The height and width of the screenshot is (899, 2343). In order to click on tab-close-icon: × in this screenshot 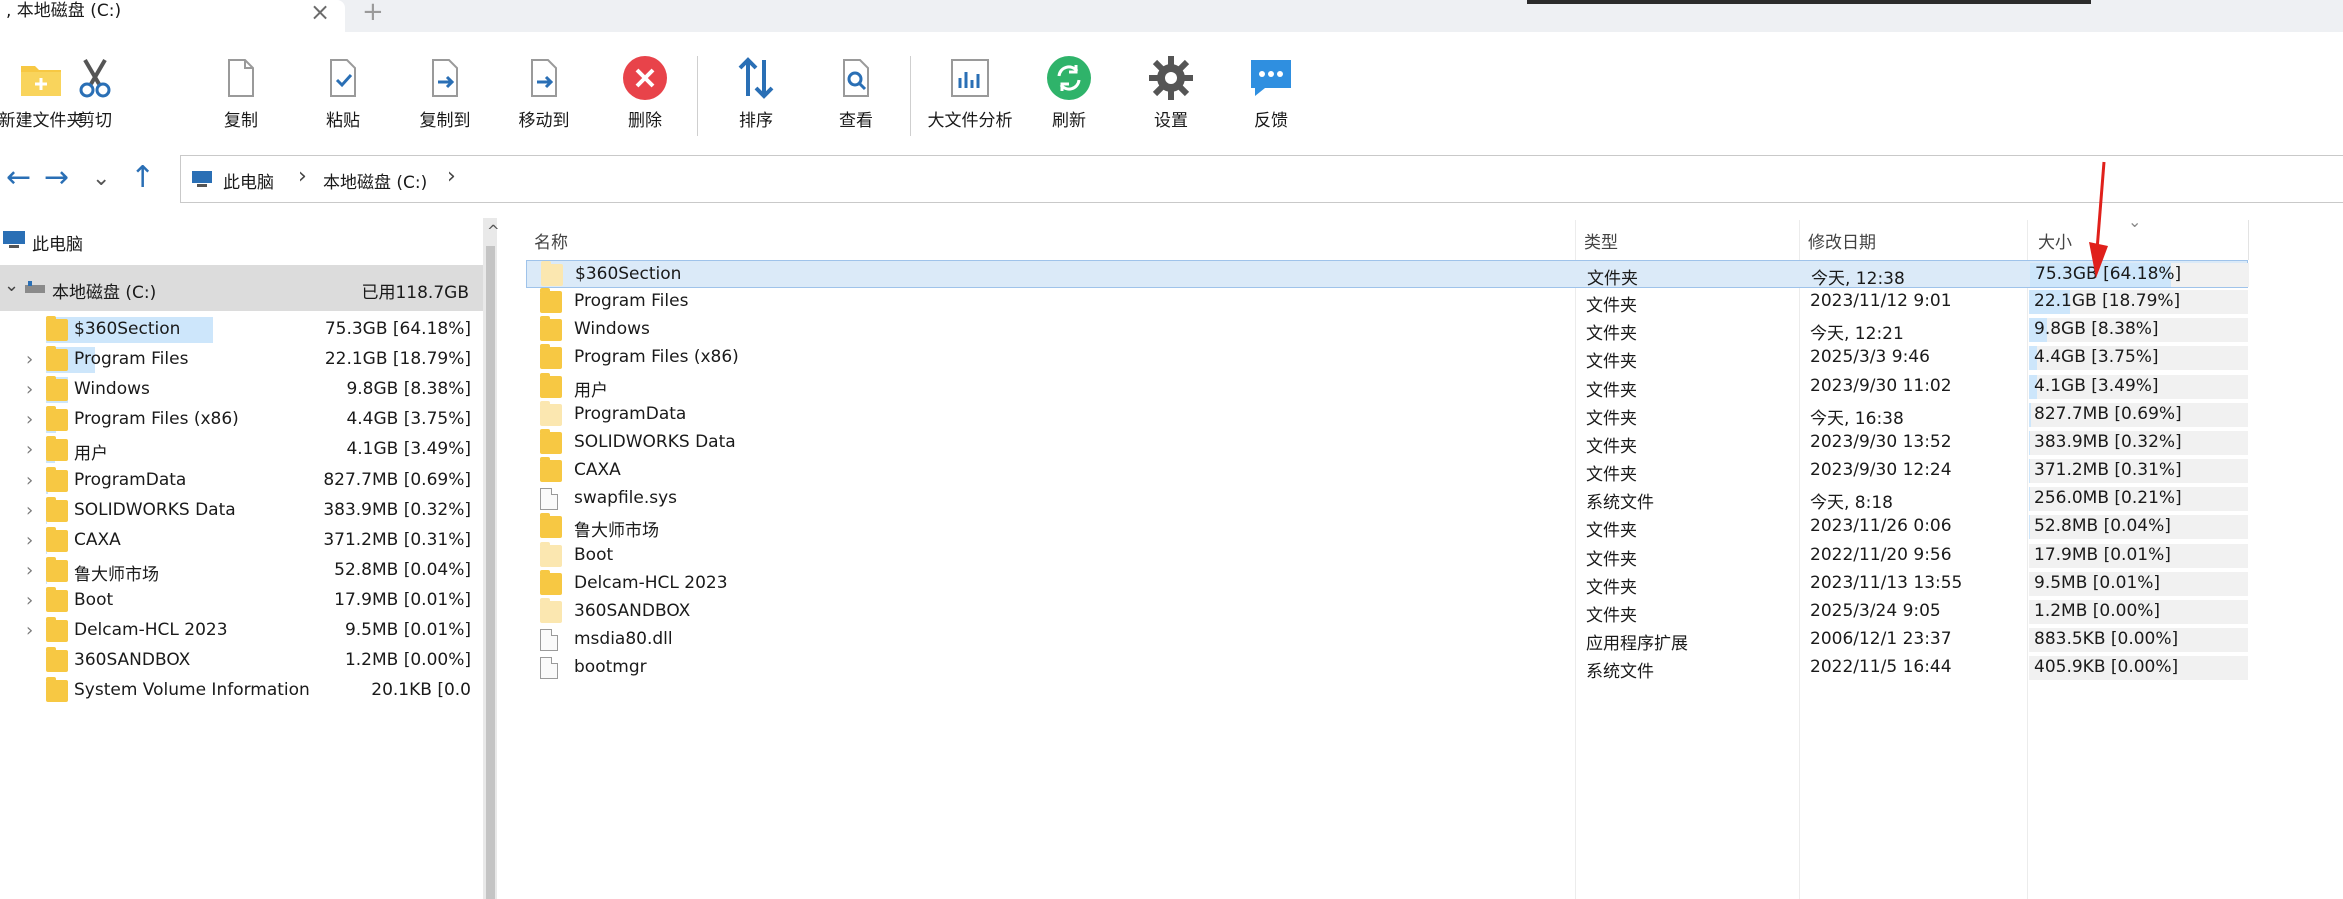, I will do `click(320, 13)`.